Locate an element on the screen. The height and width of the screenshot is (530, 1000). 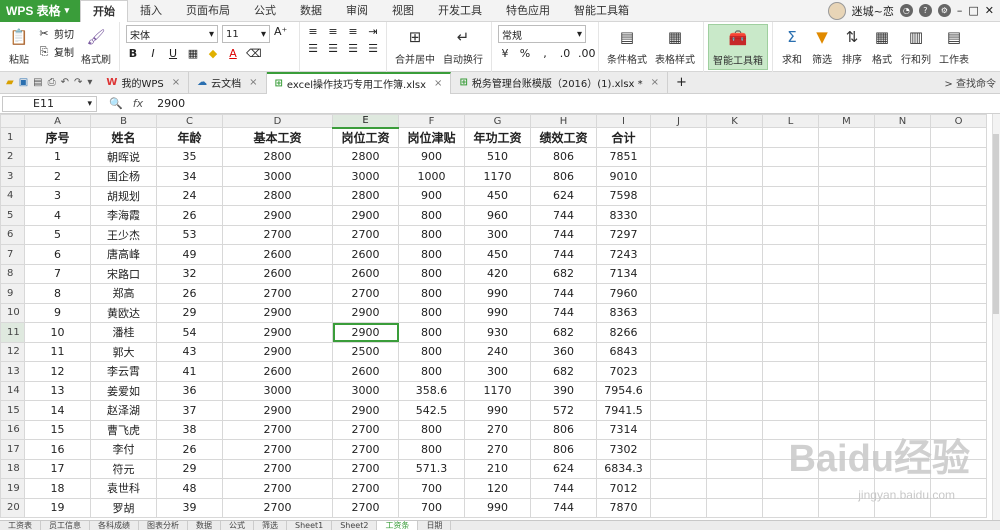
cell: 29 is located at coordinates (189, 468).